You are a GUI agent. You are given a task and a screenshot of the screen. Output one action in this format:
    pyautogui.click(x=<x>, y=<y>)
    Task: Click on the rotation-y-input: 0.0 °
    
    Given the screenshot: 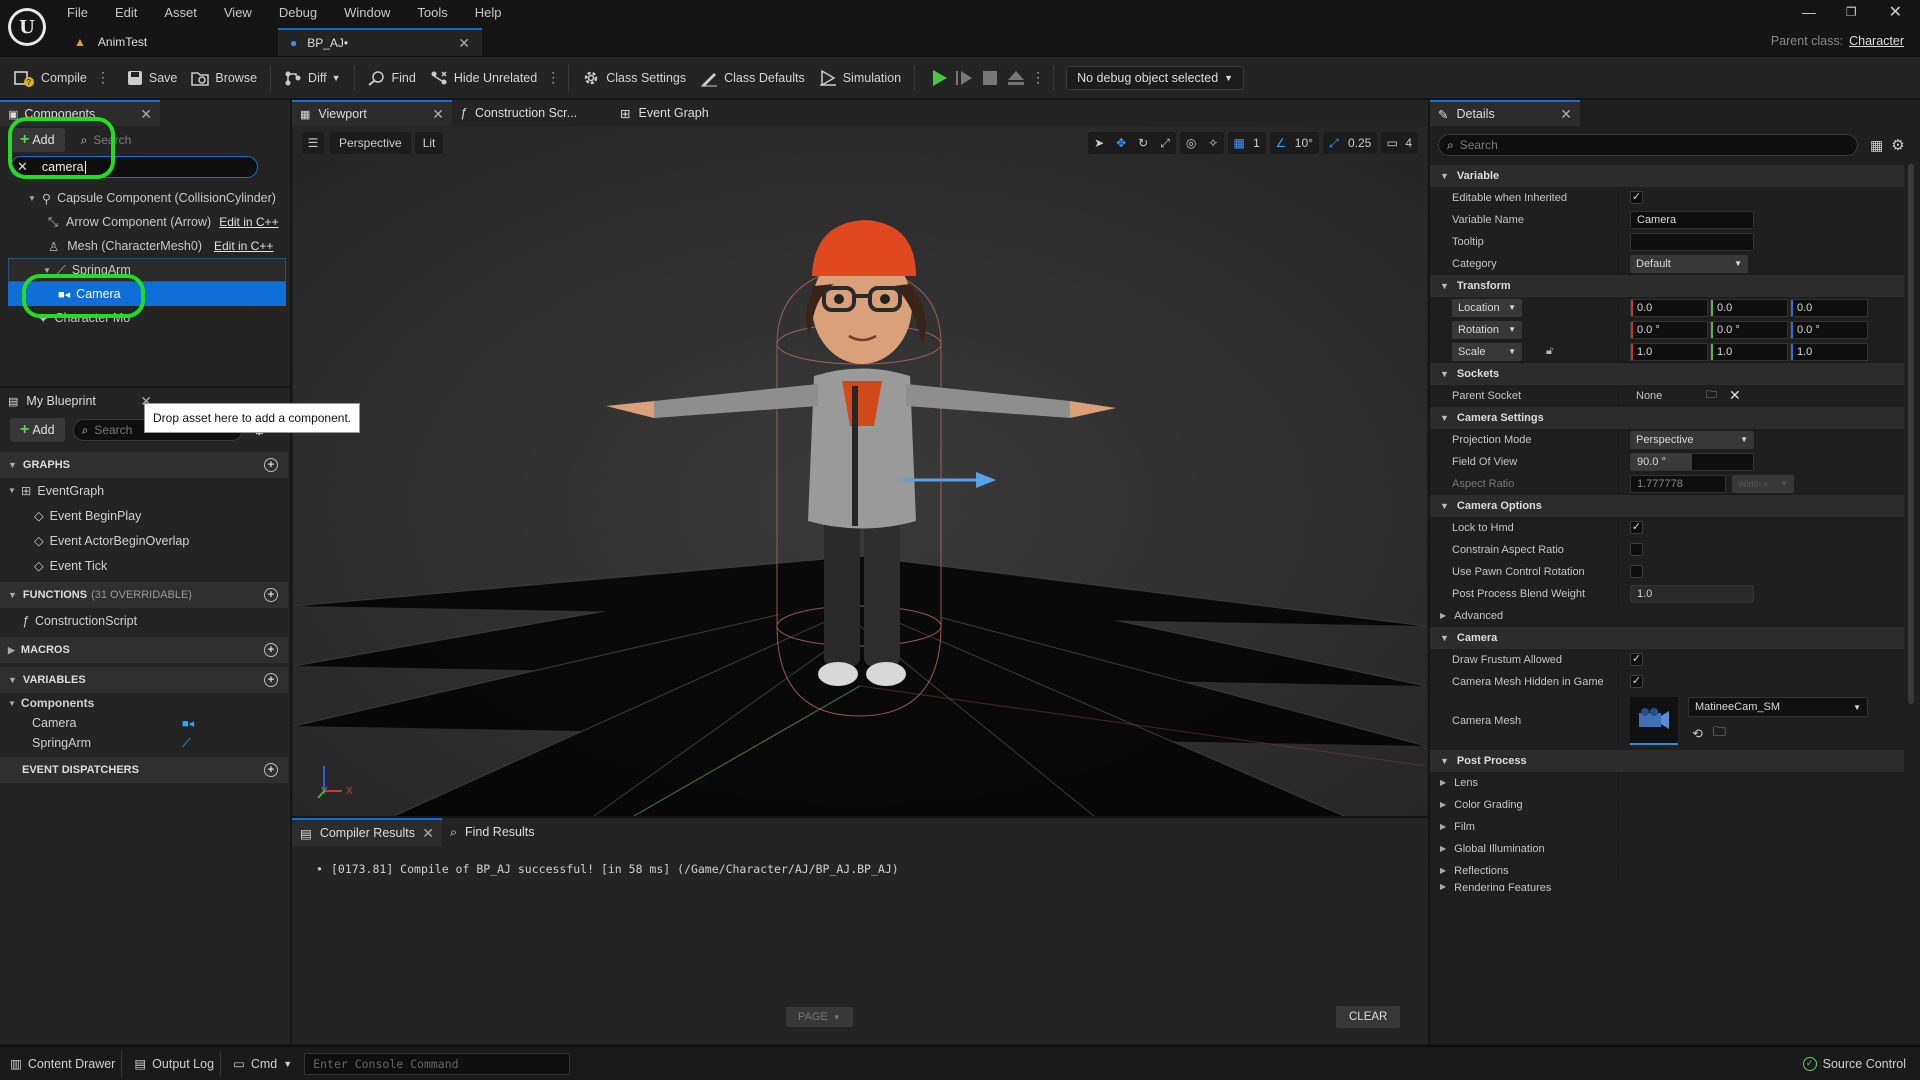 What is the action you would take?
    pyautogui.click(x=1749, y=329)
    